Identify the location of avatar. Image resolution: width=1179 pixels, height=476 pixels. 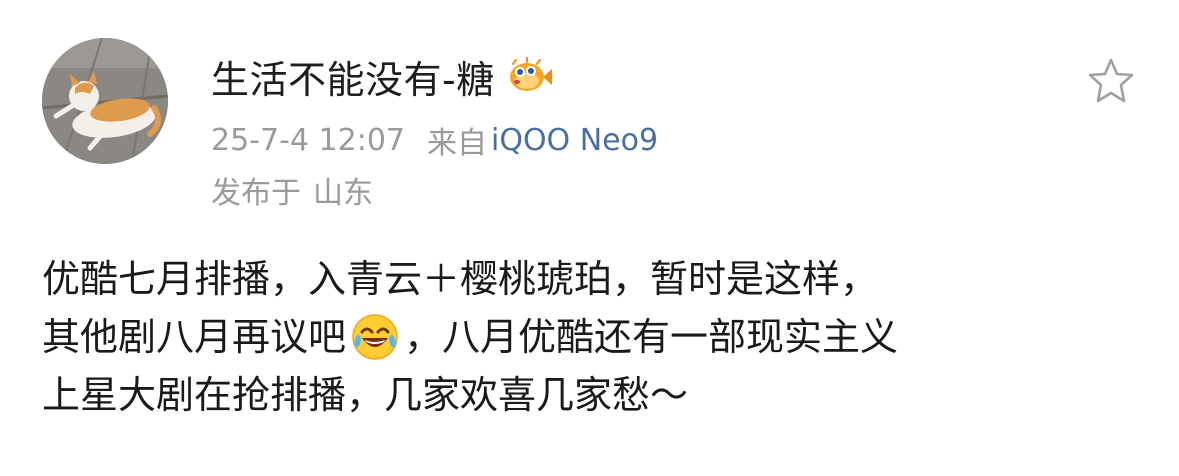
(105, 101).